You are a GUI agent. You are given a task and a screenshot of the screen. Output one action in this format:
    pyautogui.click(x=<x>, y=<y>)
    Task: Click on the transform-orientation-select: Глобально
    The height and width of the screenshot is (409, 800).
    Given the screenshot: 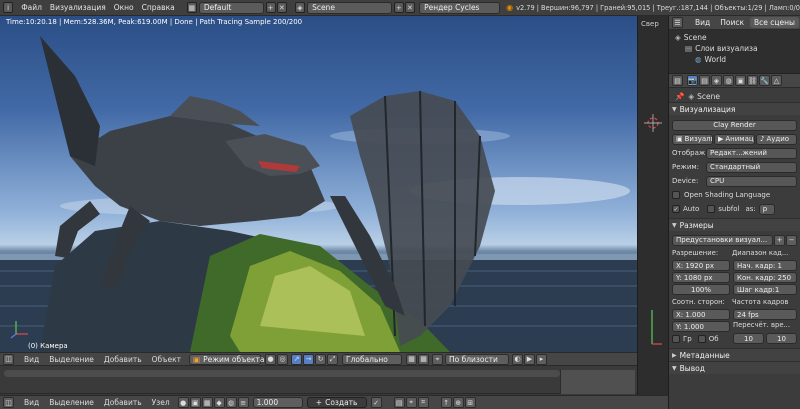 What is the action you would take?
    pyautogui.click(x=372, y=359)
    